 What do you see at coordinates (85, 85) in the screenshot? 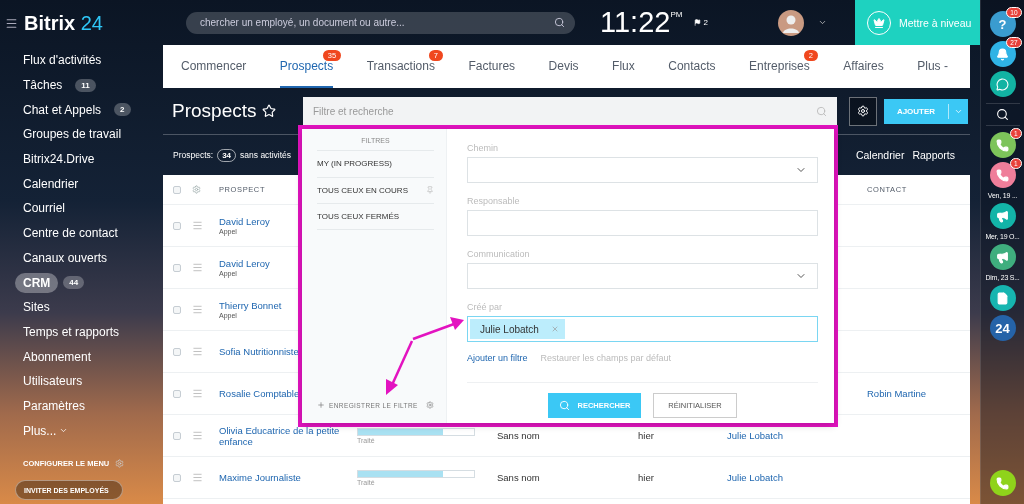
I see `count-badge: 11` at bounding box center [85, 85].